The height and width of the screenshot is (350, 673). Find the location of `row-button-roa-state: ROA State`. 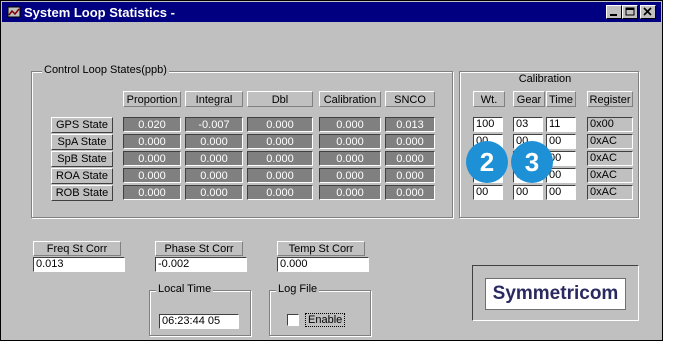

row-button-roa-state: ROA State is located at coordinates (82, 176).